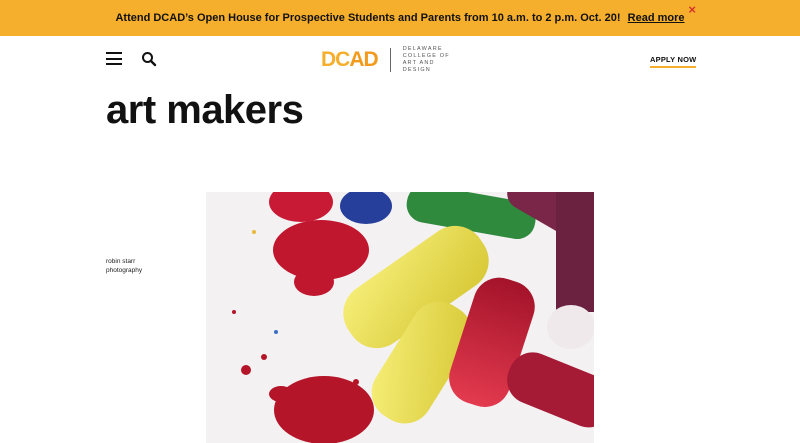 The height and width of the screenshot is (443, 800). What do you see at coordinates (124, 266) in the screenshot?
I see `photo-caption: robin starr photography` at bounding box center [124, 266].